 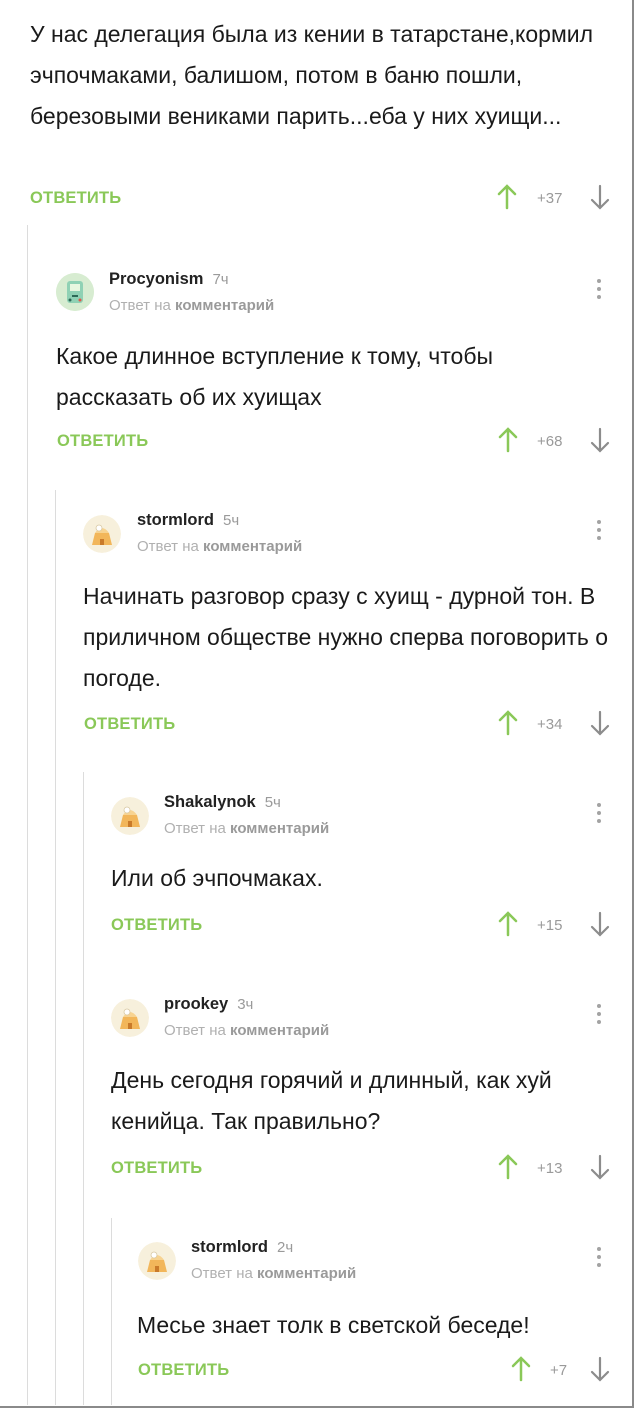 I want to click on comment-header: stormlord 5ч, so click(x=188, y=520).